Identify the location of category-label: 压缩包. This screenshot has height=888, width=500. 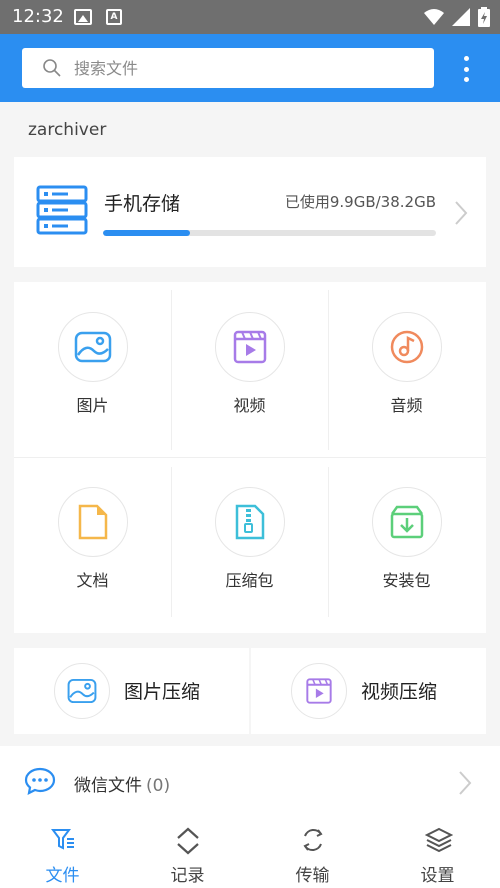
(249, 580).